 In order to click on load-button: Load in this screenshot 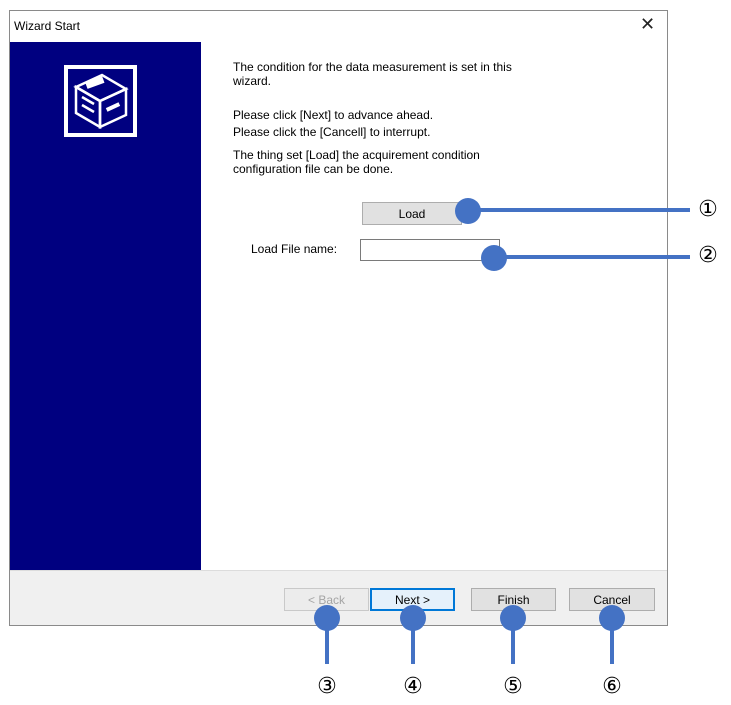, I will do `click(412, 213)`.